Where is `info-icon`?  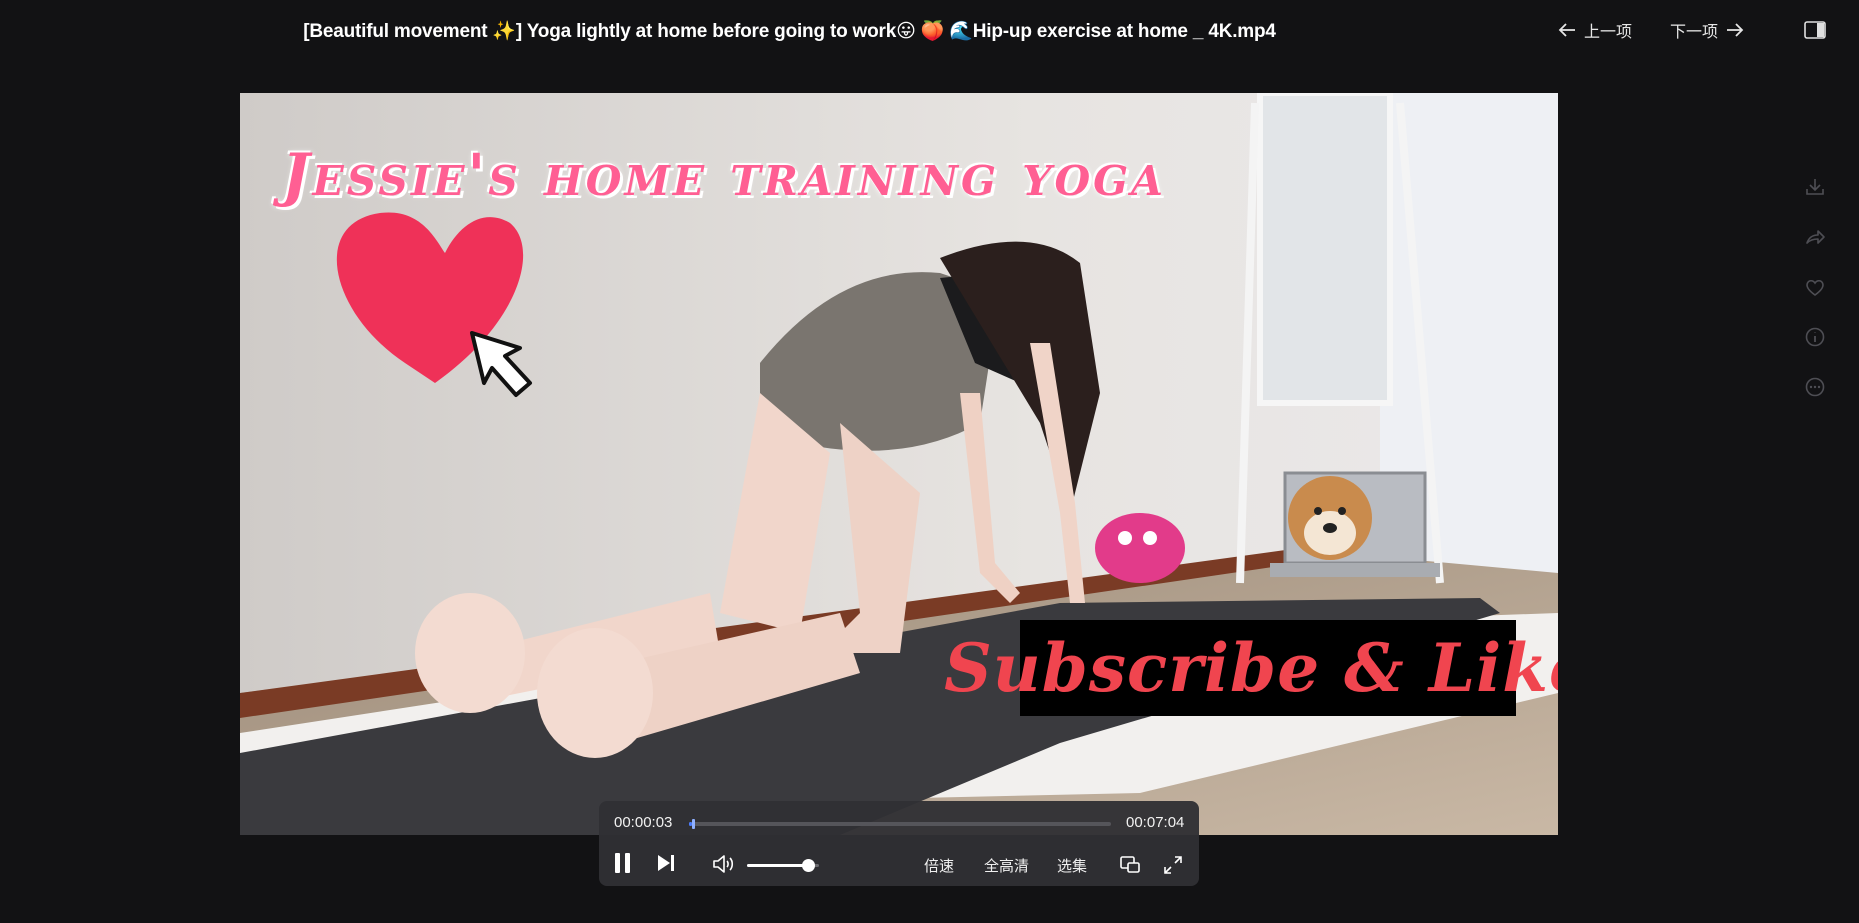
info-icon is located at coordinates (1815, 337).